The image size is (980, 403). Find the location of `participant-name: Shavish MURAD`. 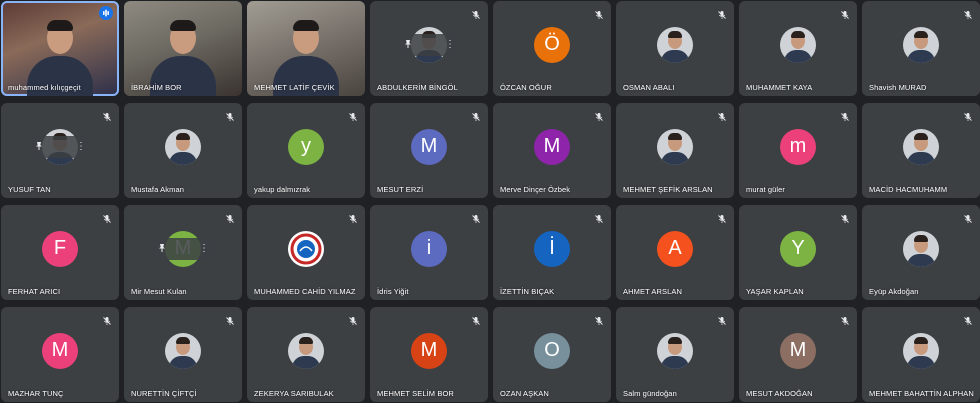

participant-name: Shavish MURAD is located at coordinates (898, 87).